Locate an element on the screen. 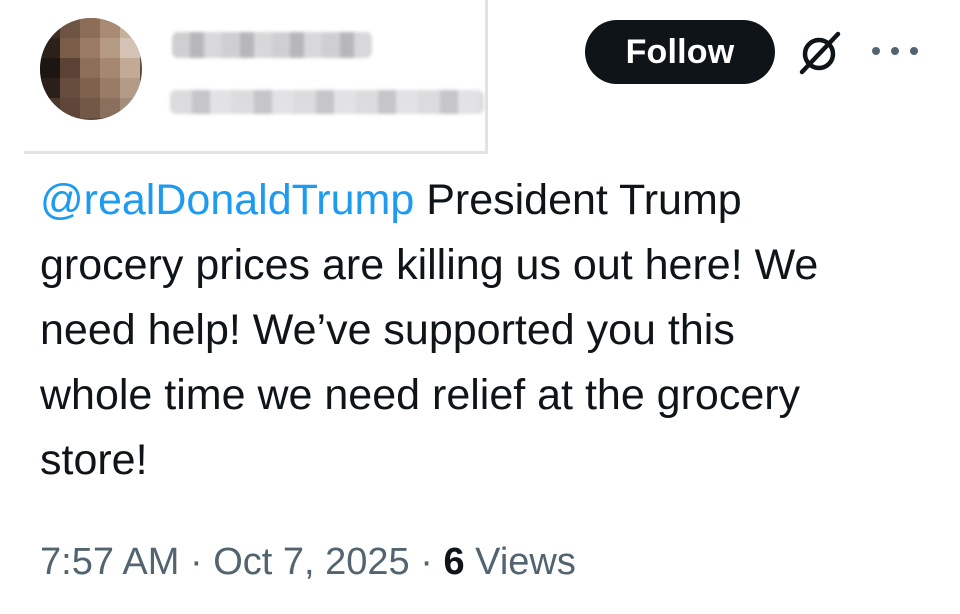 This screenshot has width=960, height=614. tweet-line: need help! We’ve supported you this is located at coordinates (387, 330).